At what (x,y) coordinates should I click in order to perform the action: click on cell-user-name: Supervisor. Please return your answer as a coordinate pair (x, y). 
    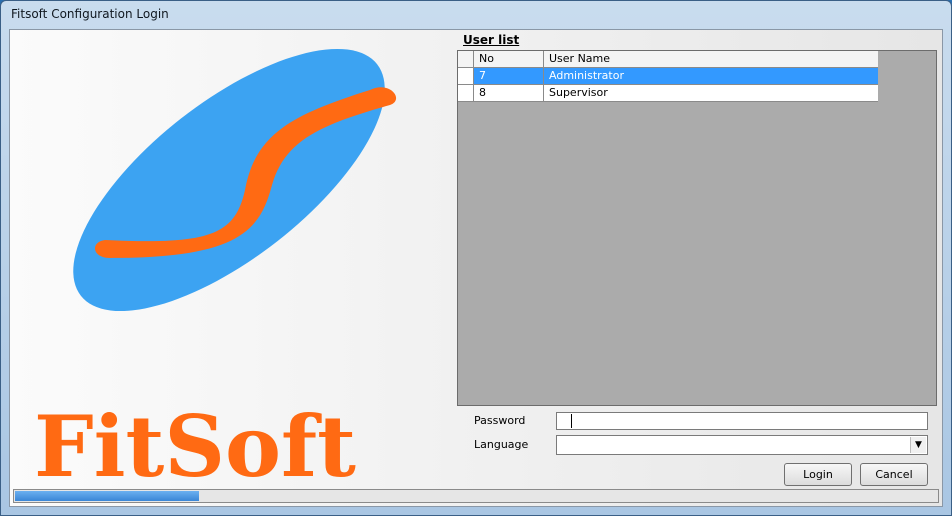
    Looking at the image, I should click on (711, 93).